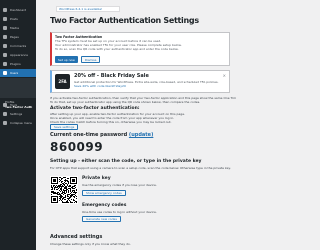  I want to click on sidebar-item: Settings, so click(18, 114).